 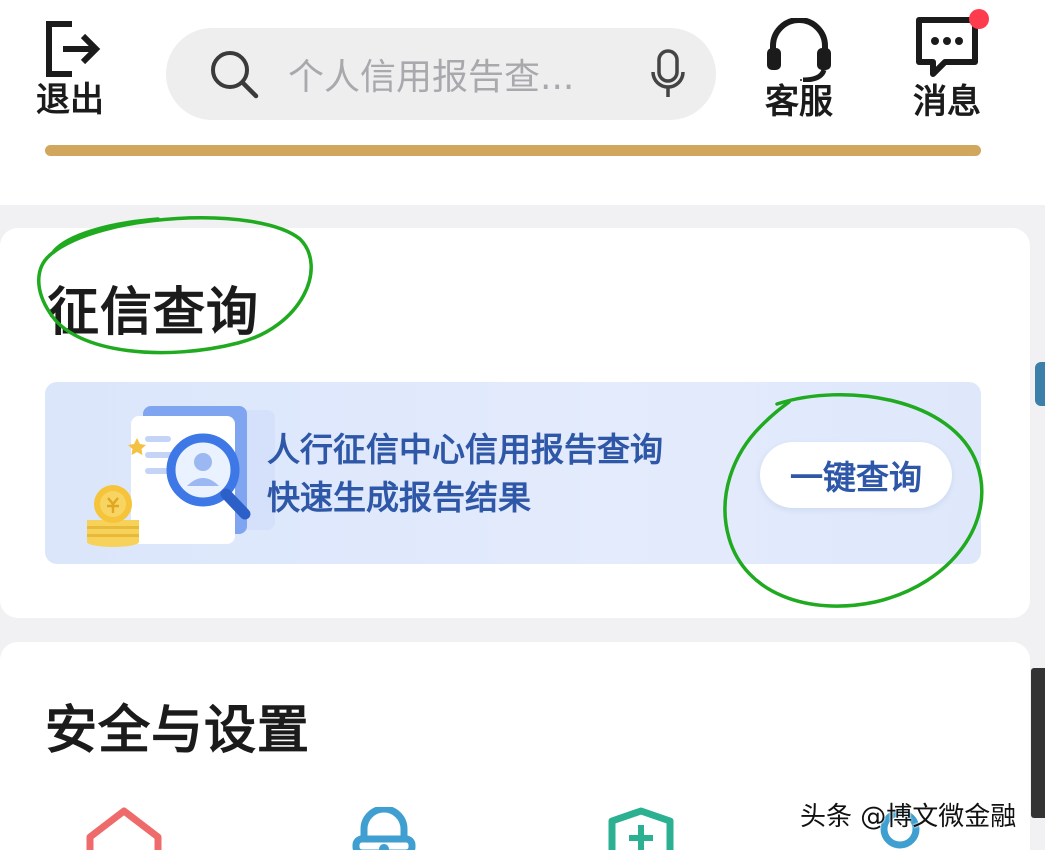 What do you see at coordinates (73, 49) in the screenshot?
I see `exit-icon` at bounding box center [73, 49].